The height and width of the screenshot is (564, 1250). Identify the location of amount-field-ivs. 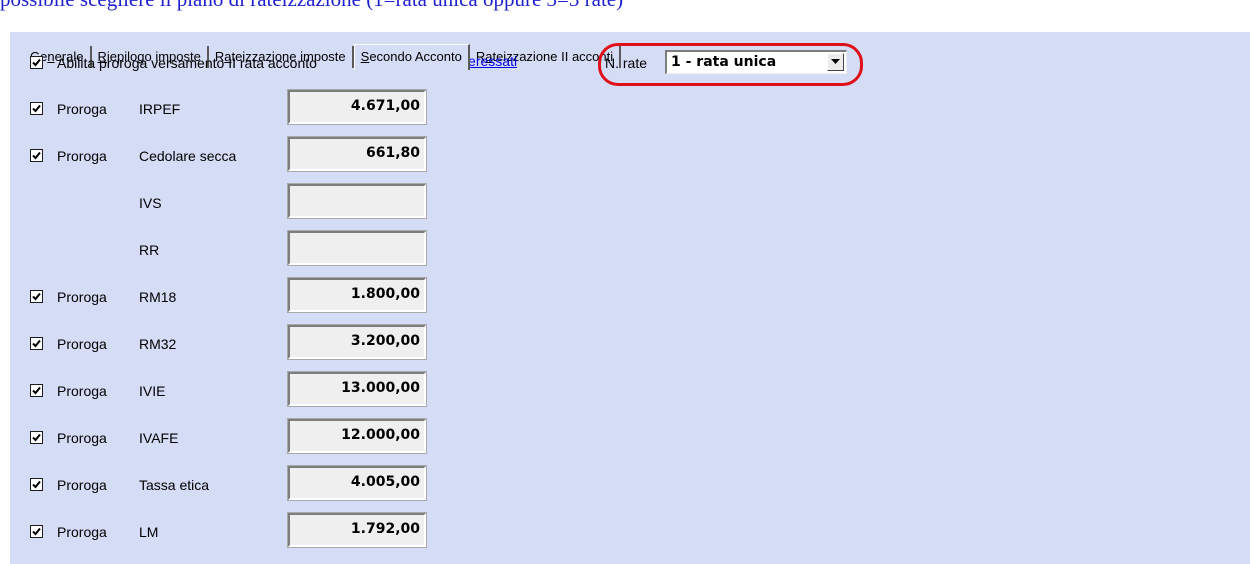
(357, 201).